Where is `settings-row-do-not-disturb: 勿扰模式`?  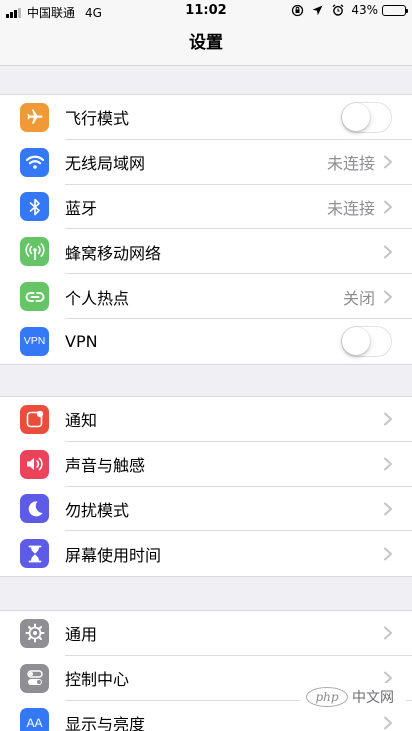 settings-row-do-not-disturb: 勿扰模式 is located at coordinates (206, 509).